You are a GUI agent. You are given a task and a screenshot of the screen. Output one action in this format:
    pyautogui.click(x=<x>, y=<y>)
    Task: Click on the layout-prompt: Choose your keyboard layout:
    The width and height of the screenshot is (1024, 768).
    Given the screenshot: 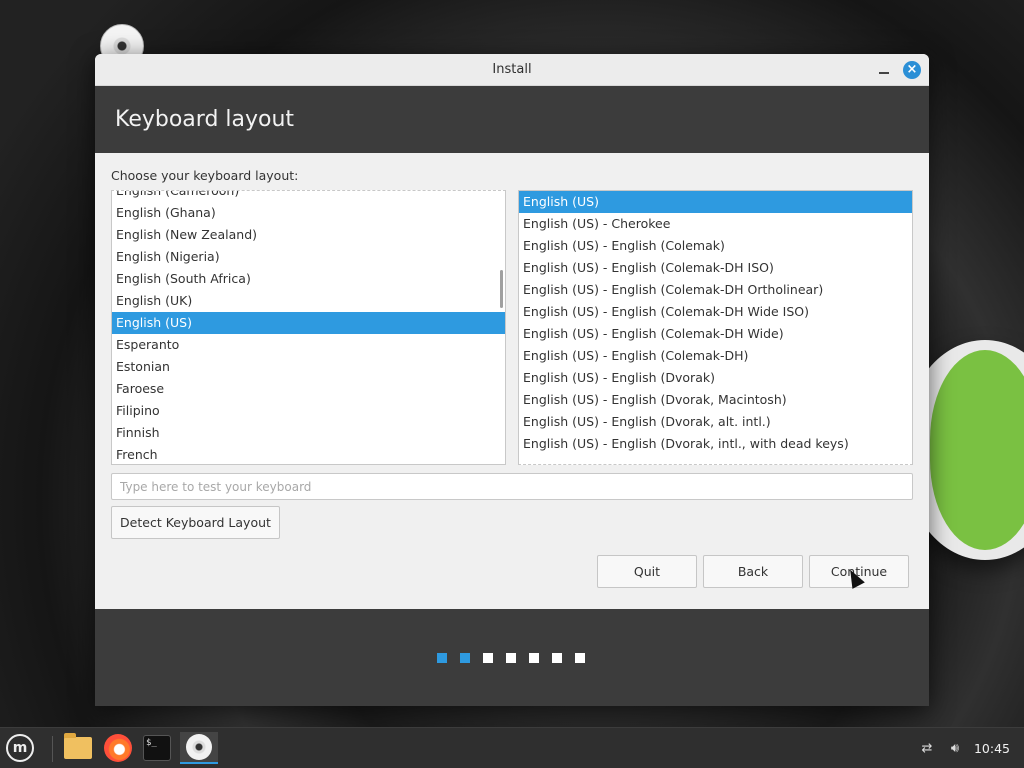 What is the action you would take?
    pyautogui.click(x=205, y=175)
    